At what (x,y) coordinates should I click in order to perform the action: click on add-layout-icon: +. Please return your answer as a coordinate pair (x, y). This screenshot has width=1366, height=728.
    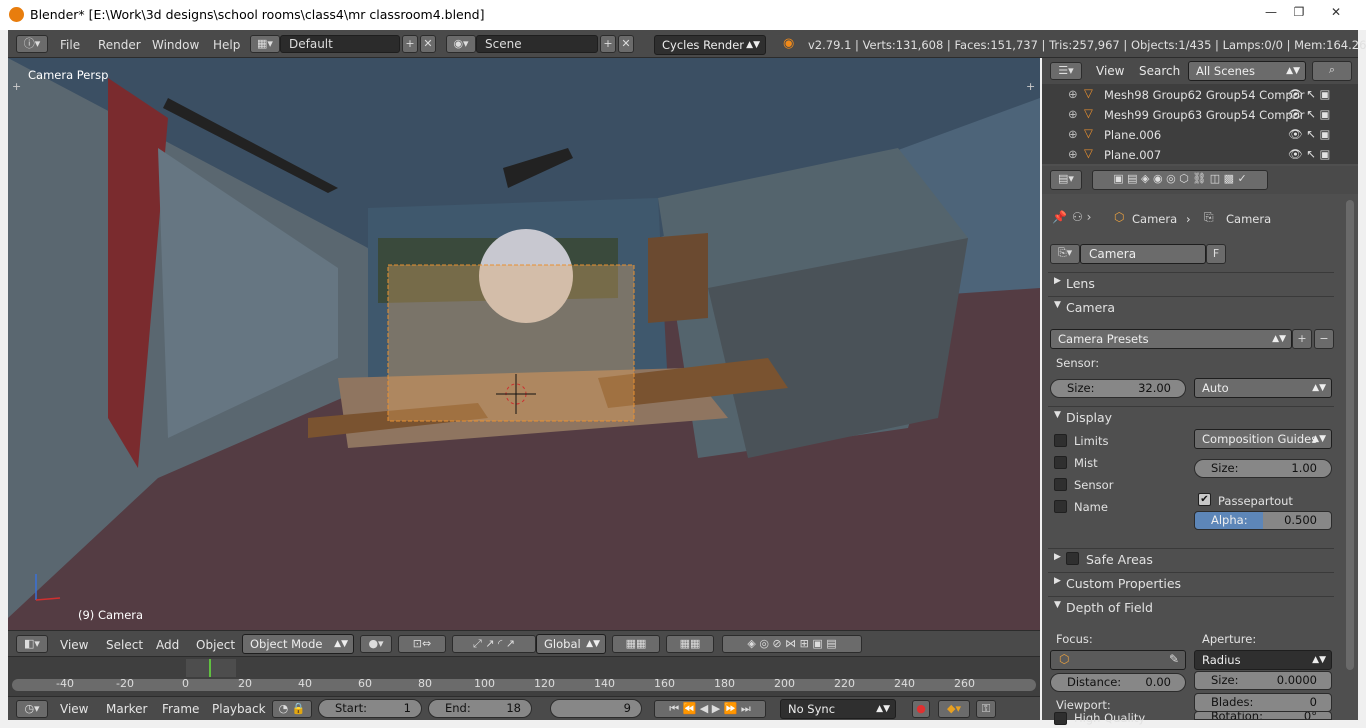
    Looking at the image, I should click on (410, 44).